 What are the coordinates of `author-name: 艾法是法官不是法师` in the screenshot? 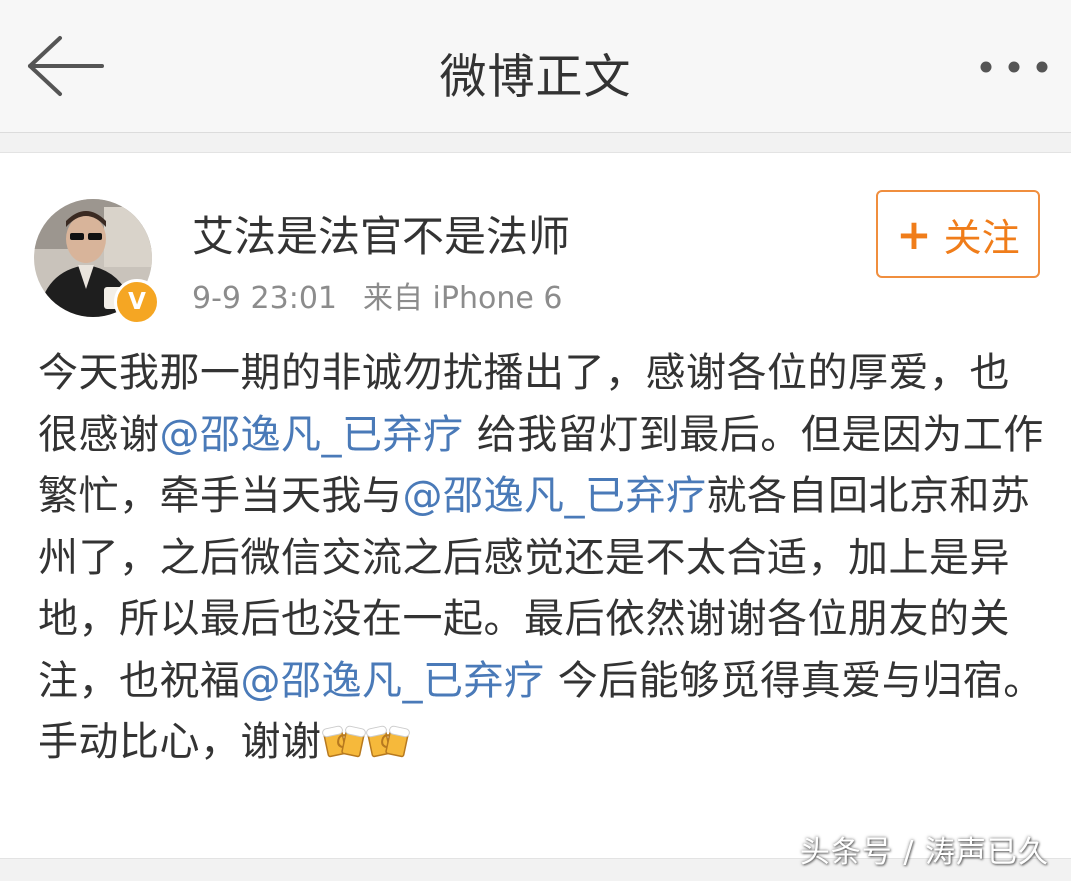 It's located at (381, 233).